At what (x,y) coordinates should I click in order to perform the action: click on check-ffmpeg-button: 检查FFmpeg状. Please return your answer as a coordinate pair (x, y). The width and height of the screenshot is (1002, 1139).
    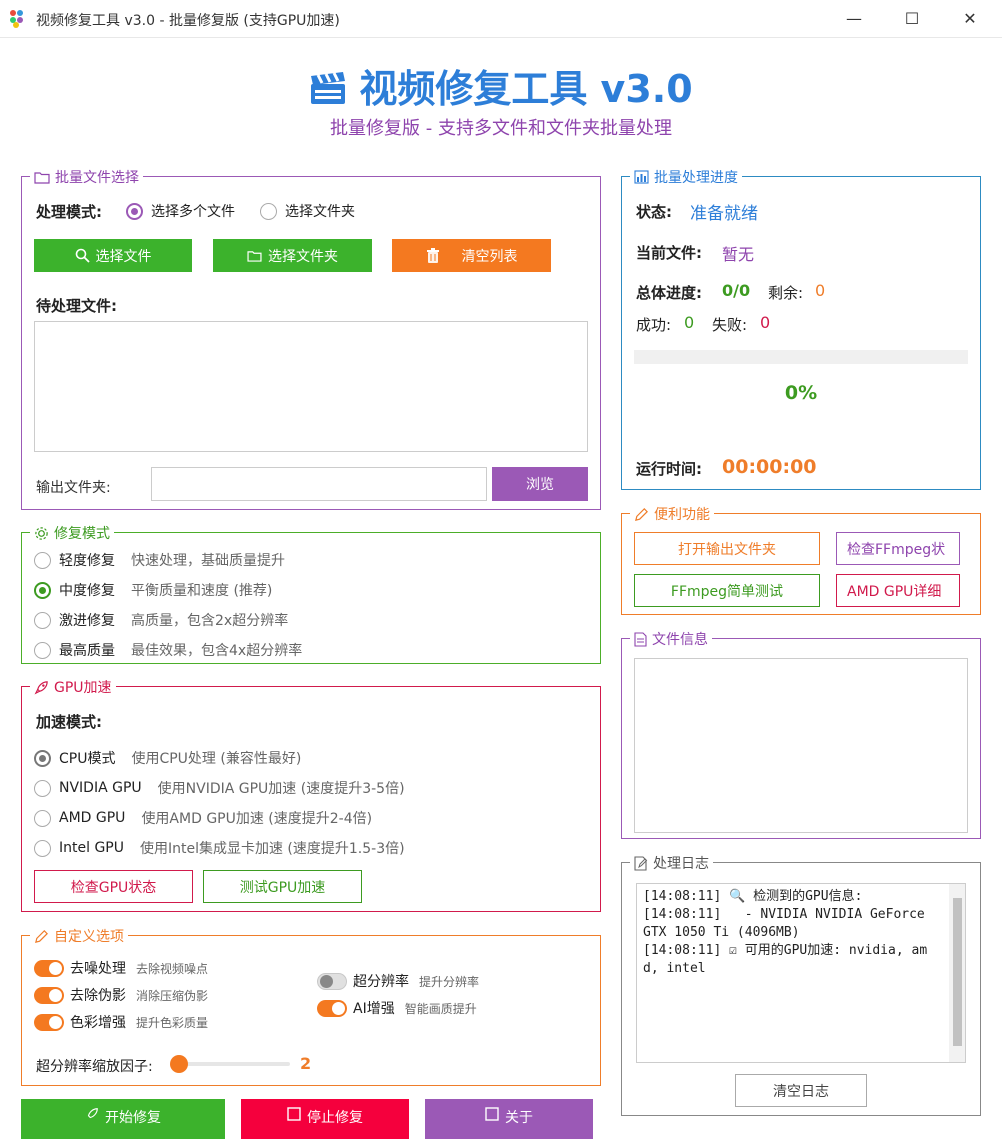
    Looking at the image, I should click on (898, 548).